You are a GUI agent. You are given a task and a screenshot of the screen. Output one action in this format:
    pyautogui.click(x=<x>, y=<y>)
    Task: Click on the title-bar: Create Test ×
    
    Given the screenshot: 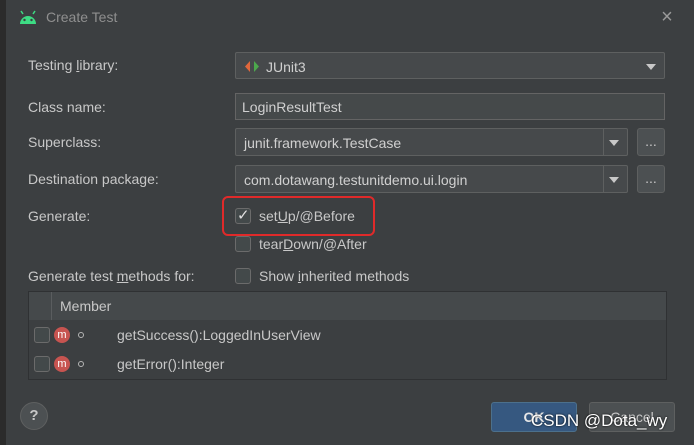 What is the action you would take?
    pyautogui.click(x=350, y=18)
    